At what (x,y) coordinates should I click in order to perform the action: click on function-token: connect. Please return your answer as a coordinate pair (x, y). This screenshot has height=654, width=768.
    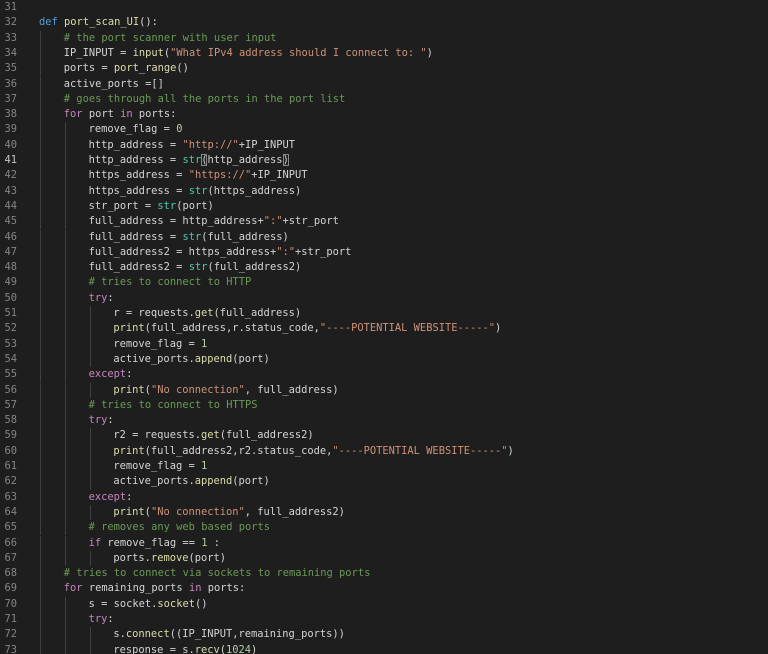
    Looking at the image, I should click on (147, 634).